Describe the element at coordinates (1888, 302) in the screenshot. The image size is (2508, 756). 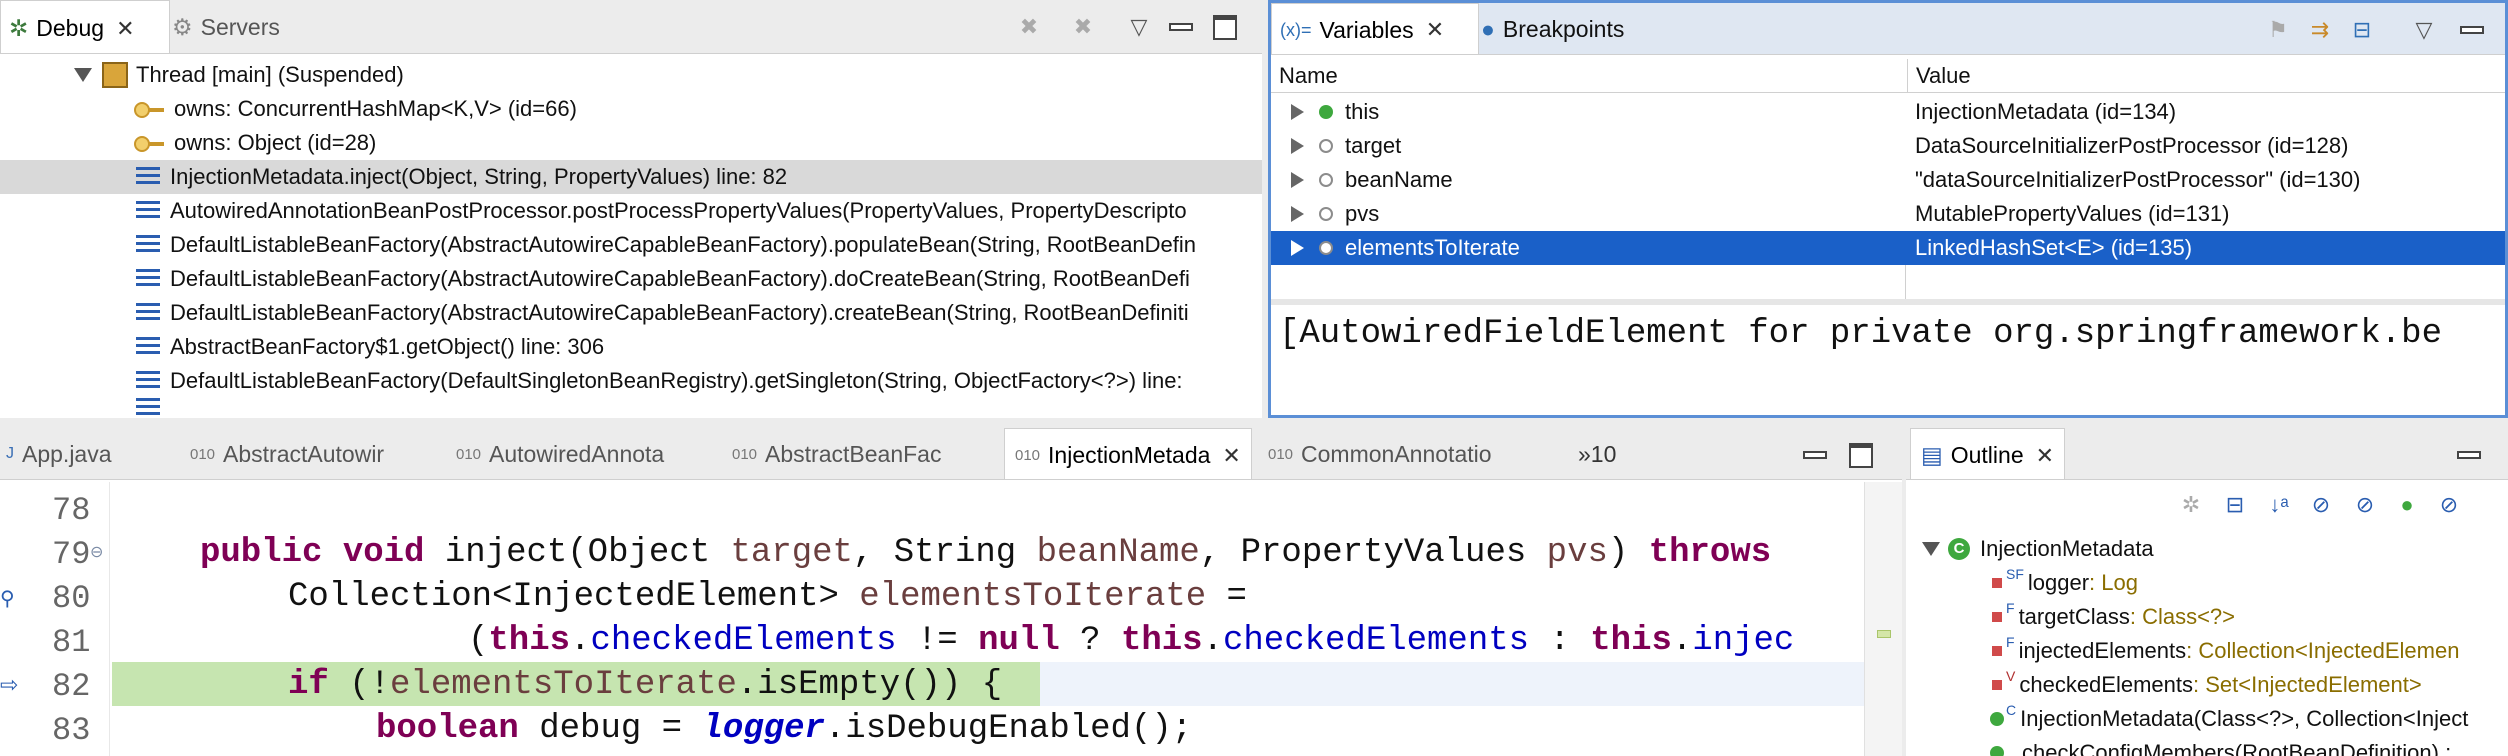
I see `detail-pane-sash` at that location.